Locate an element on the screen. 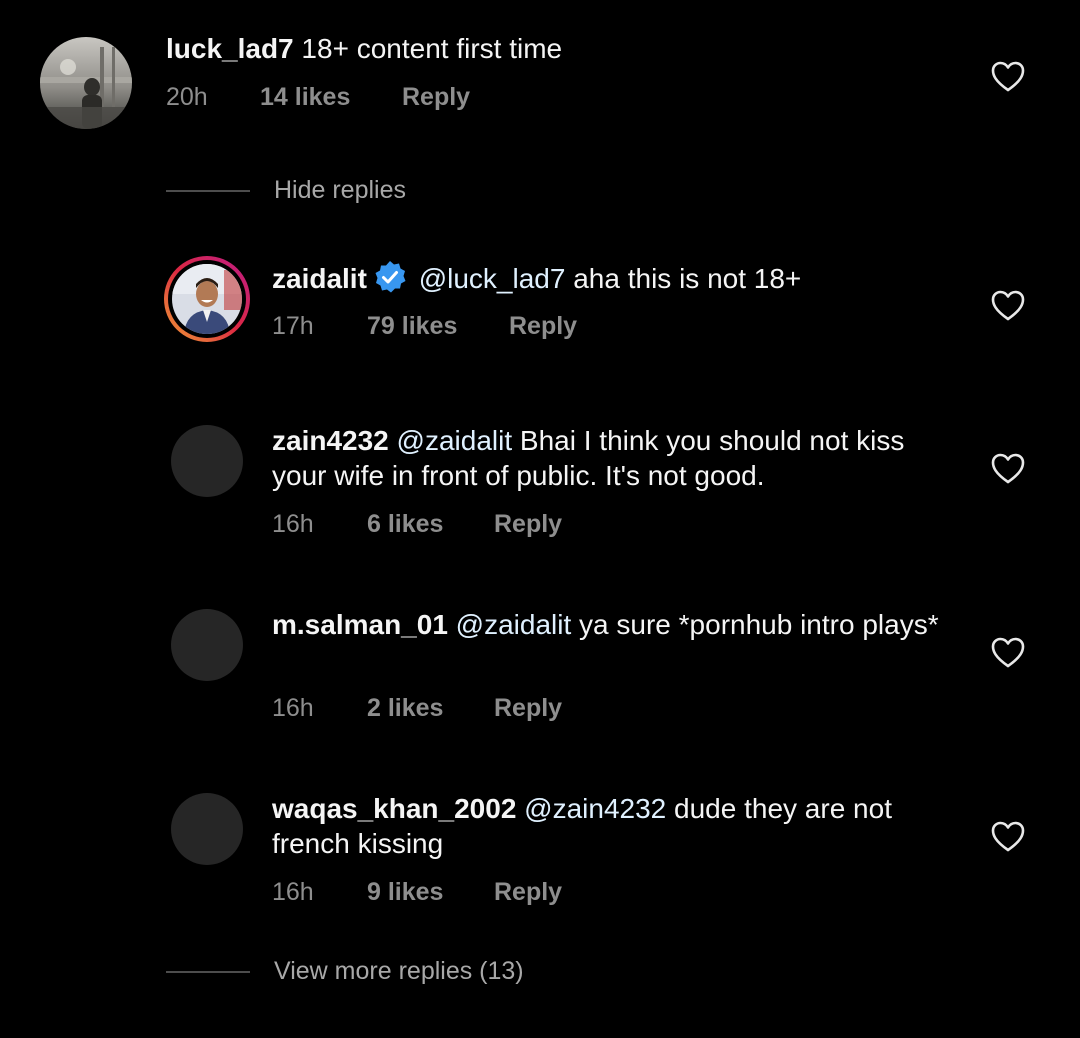 This screenshot has width=1080, height=1038. view-more-replies-label: View more replies (13) is located at coordinates (399, 971).